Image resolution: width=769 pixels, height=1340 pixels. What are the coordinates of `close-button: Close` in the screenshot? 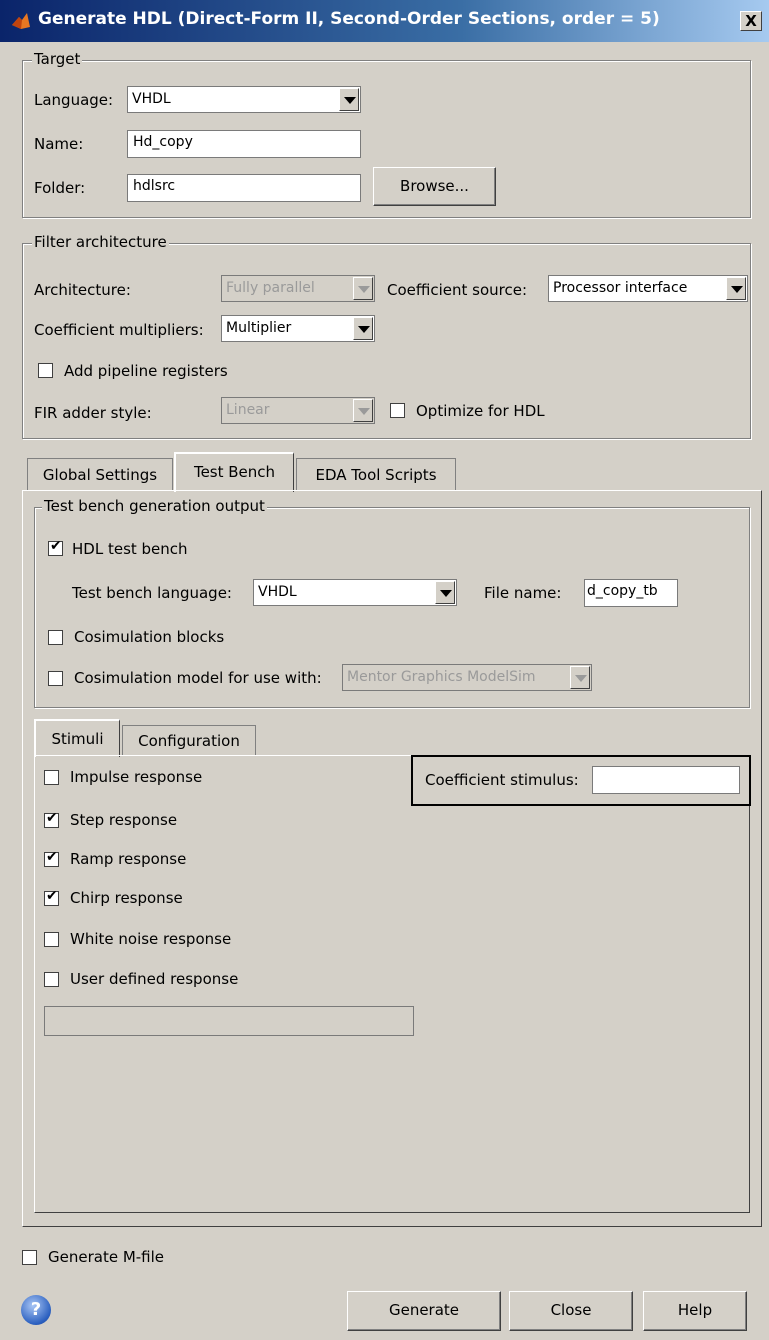 It's located at (571, 1311).